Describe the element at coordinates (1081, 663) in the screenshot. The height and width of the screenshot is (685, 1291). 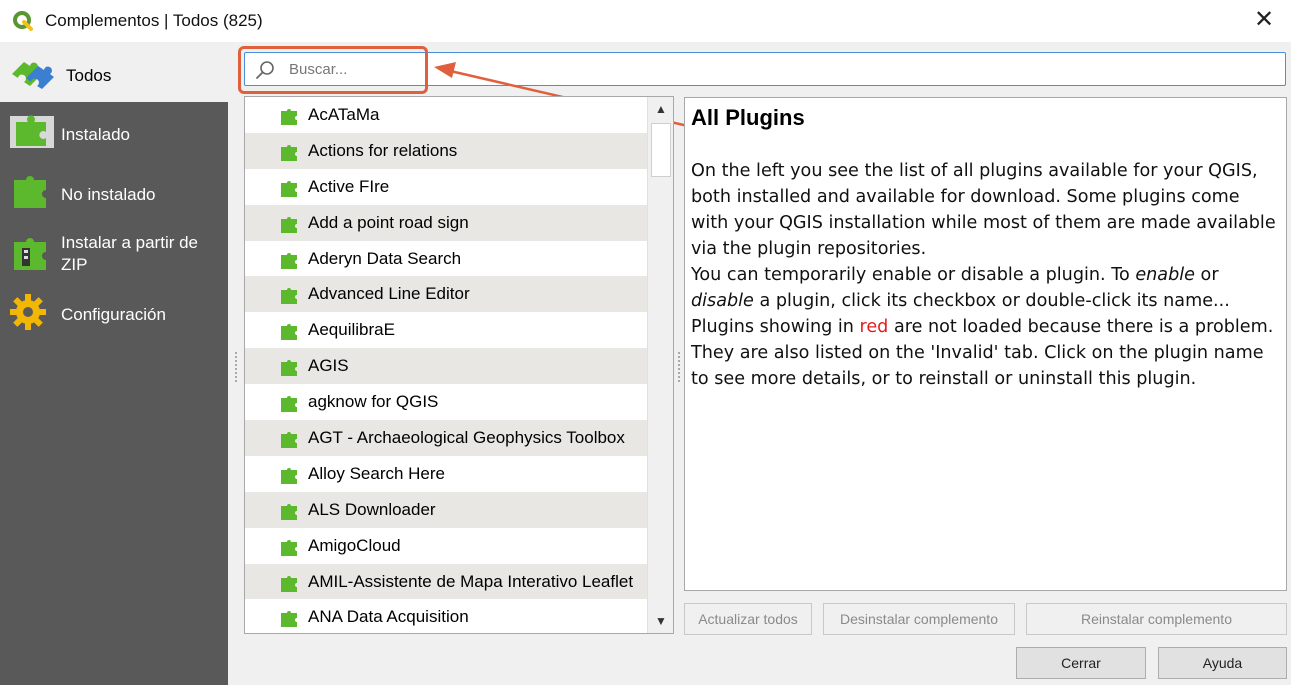
I see `close-button: Cerrar` at that location.